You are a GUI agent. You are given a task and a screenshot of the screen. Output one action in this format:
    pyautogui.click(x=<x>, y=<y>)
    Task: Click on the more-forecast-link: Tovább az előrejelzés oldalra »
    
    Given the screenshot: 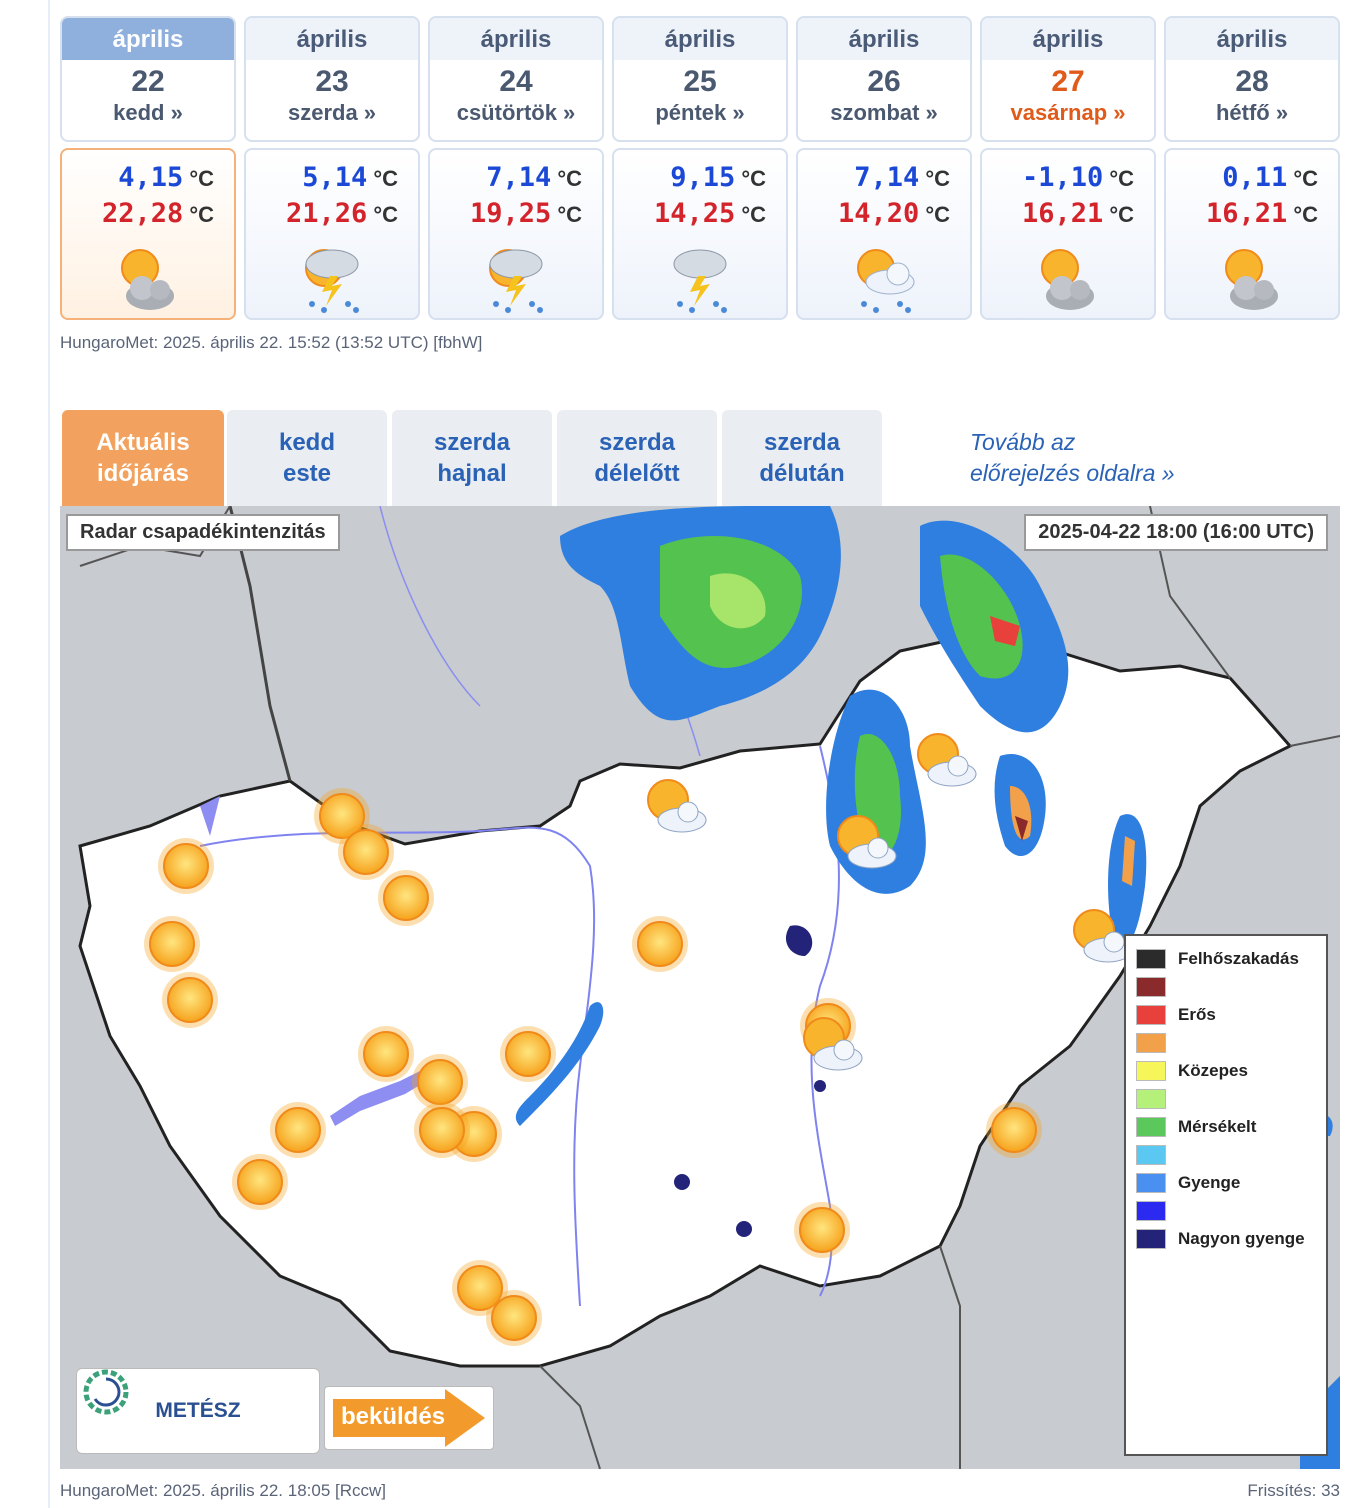 What is the action you would take?
    pyautogui.click(x=1072, y=458)
    